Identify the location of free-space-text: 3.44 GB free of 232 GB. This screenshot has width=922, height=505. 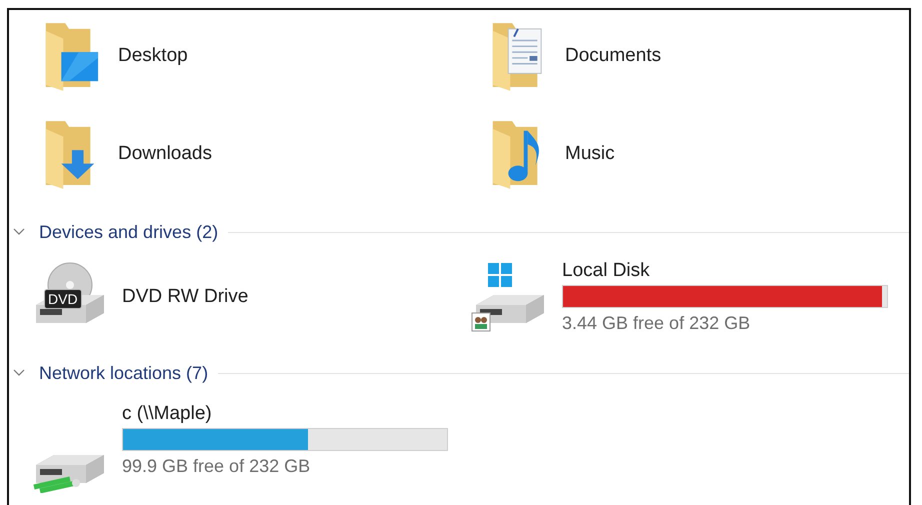
(657, 323).